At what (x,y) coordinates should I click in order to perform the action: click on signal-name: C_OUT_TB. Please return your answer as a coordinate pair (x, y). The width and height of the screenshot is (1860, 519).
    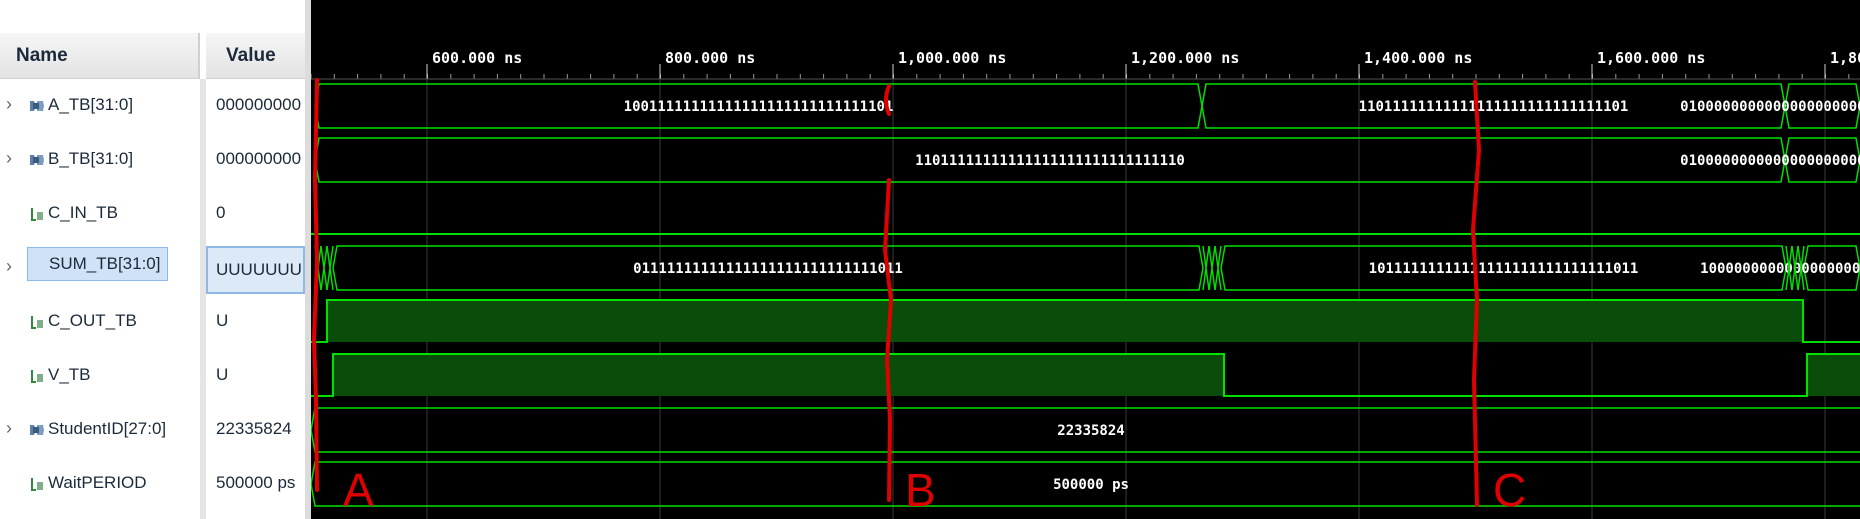
    Looking at the image, I should click on (92, 320).